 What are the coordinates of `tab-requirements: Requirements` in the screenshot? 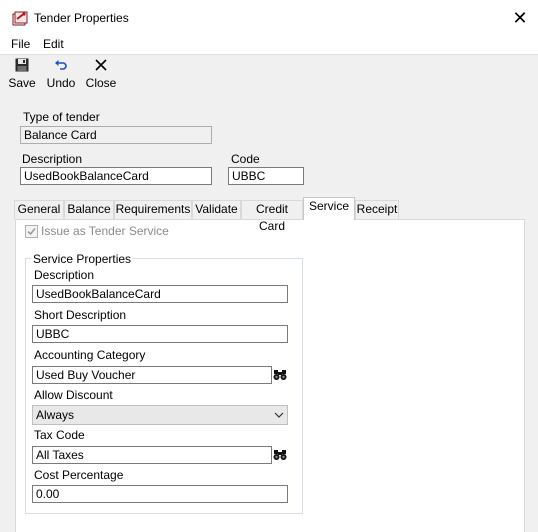 It's located at (153, 209).